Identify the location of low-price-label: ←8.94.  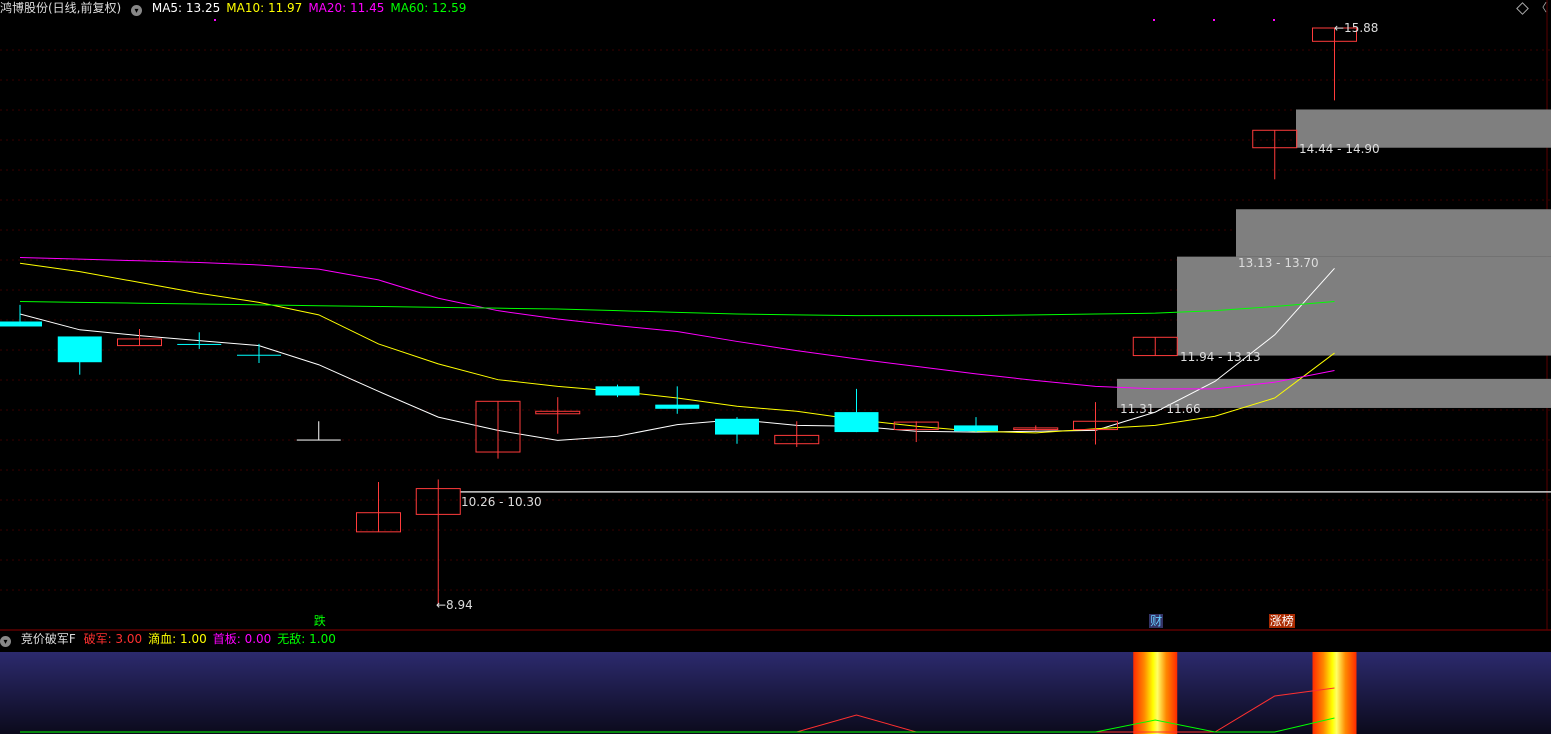
(454, 605).